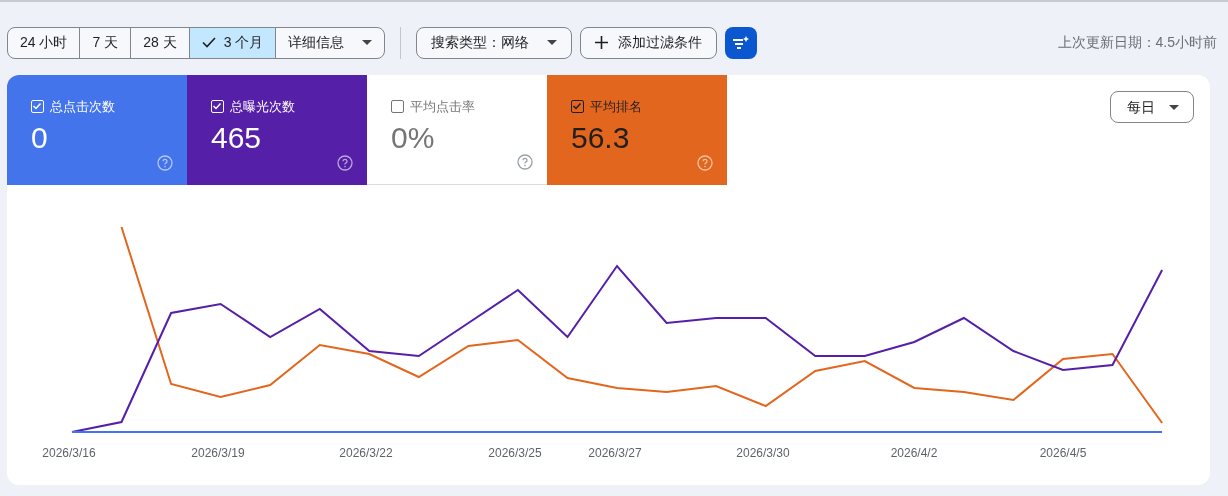 Image resolution: width=1228 pixels, height=496 pixels. What do you see at coordinates (82, 107) in the screenshot?
I see `metric-label: 总点击次数` at bounding box center [82, 107].